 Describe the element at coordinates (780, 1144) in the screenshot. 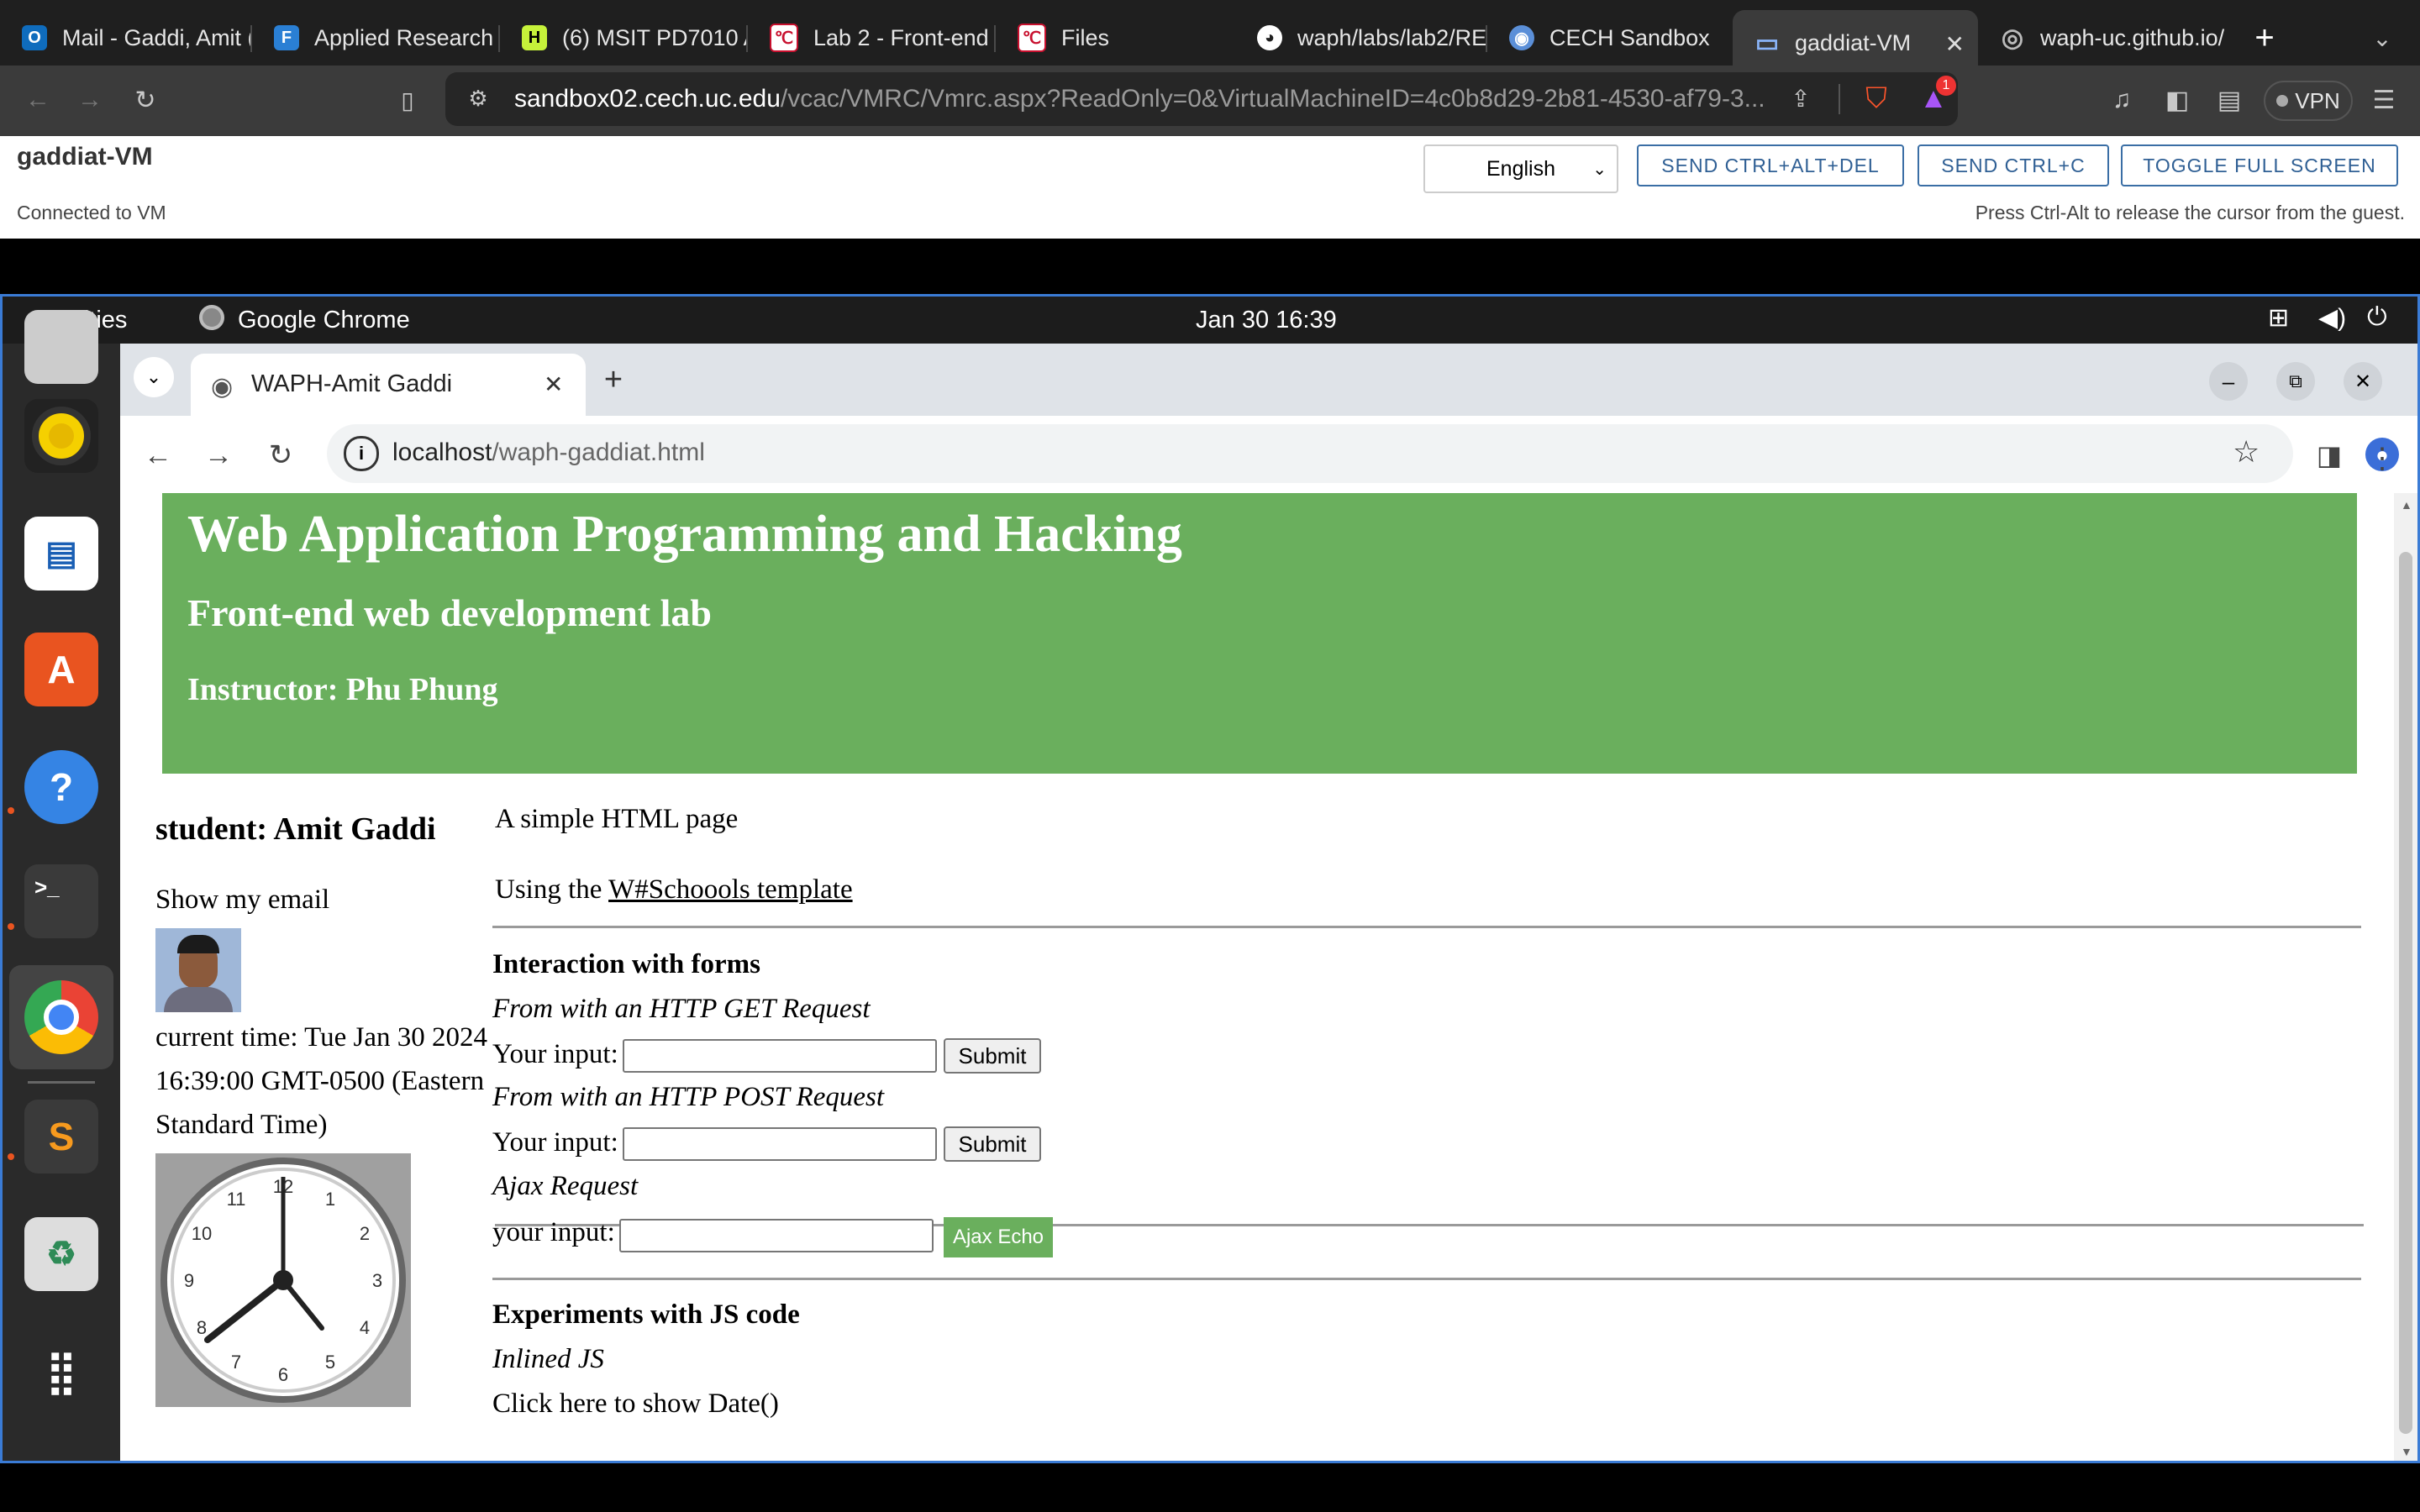

I see `post-input-field` at that location.